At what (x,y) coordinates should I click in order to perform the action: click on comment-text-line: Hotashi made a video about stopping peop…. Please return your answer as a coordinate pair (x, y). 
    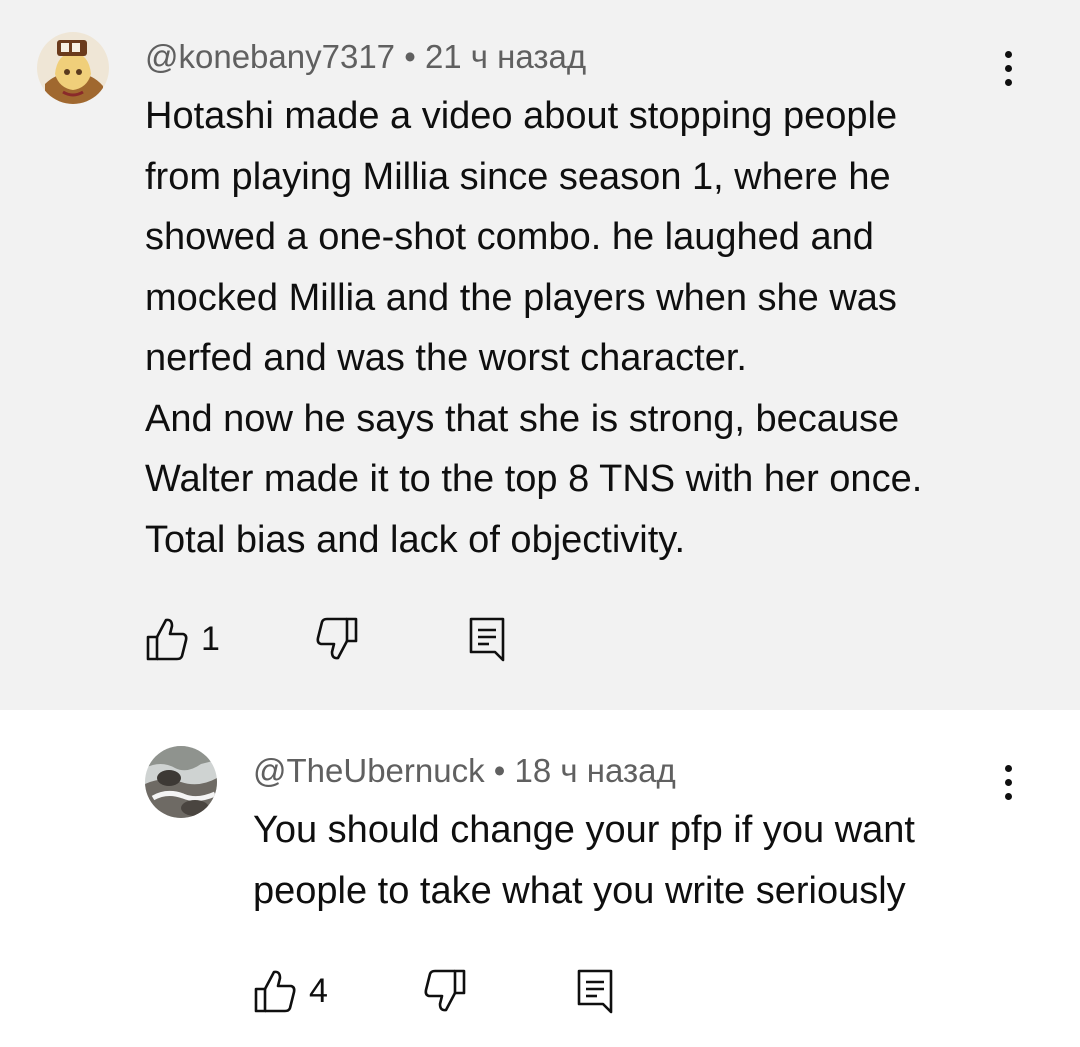
    Looking at the image, I should click on (521, 116).